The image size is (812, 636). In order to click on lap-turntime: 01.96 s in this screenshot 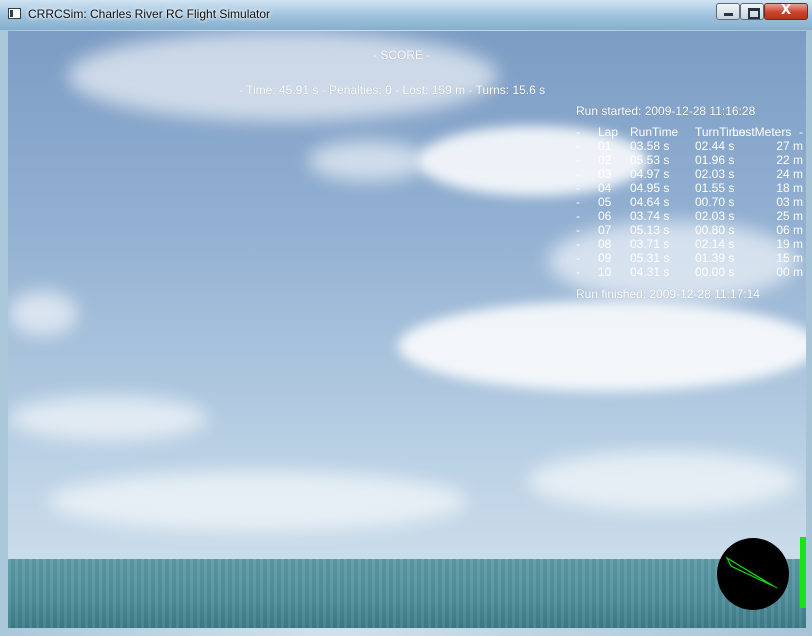, I will do `click(715, 160)`.